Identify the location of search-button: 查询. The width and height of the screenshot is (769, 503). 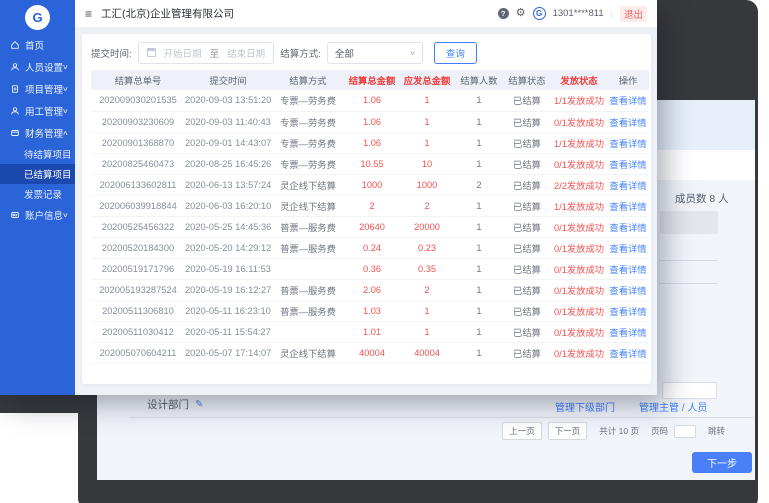
(455, 52).